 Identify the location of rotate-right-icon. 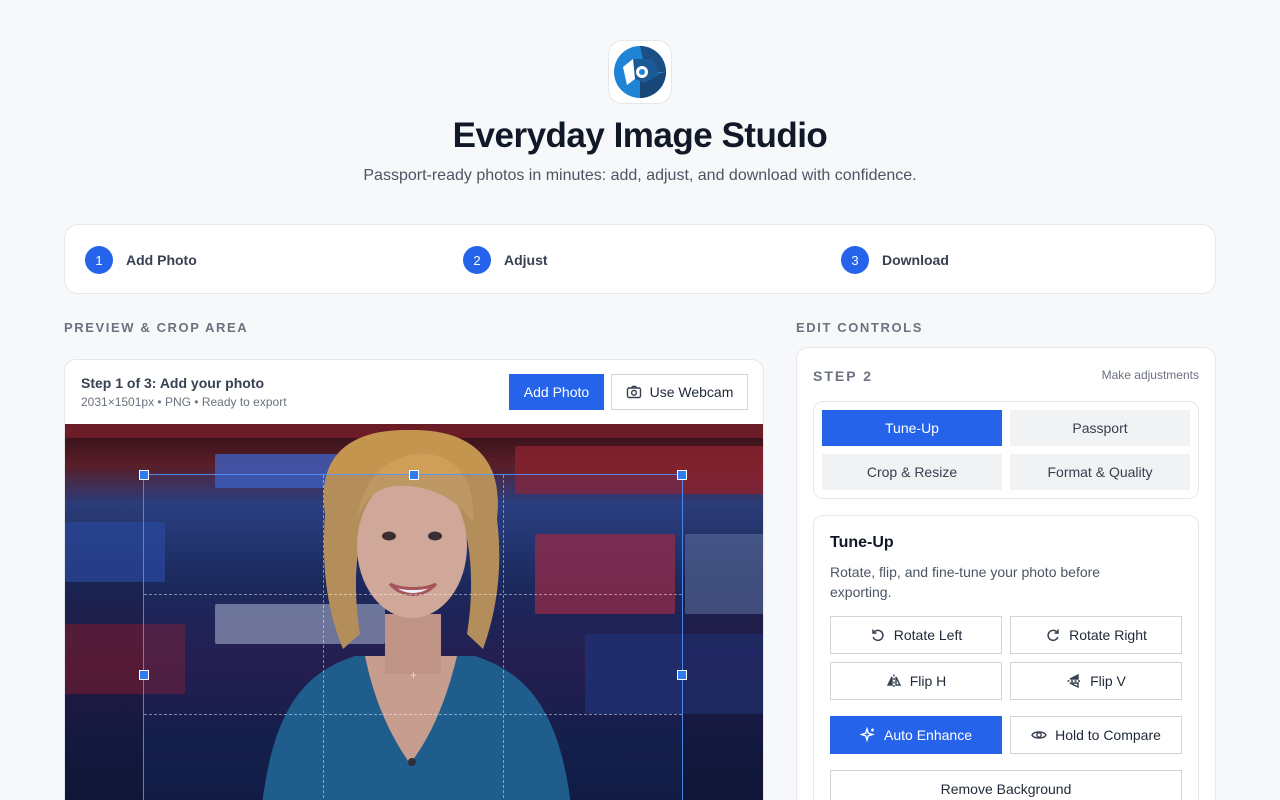
(1053, 635).